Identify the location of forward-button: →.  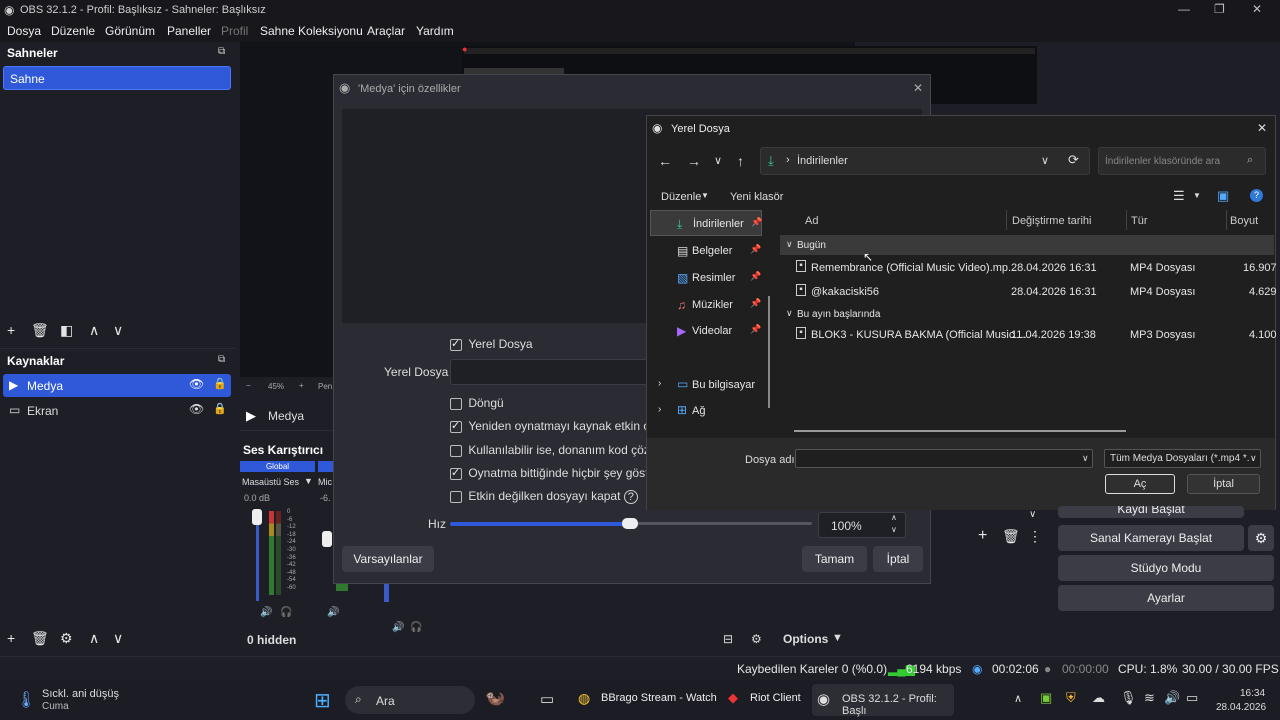
(694, 161).